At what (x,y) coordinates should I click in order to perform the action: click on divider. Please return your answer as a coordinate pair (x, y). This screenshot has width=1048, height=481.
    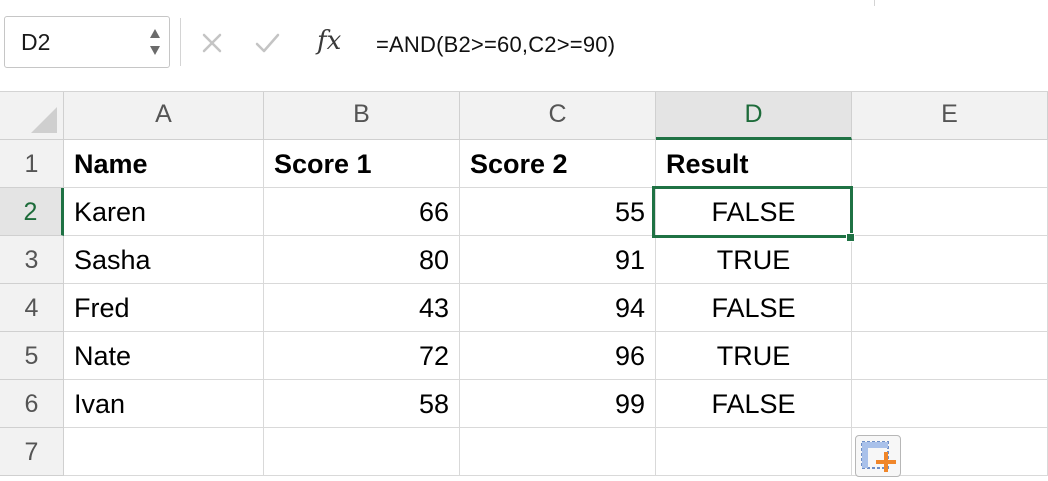
    Looking at the image, I should click on (874, 3).